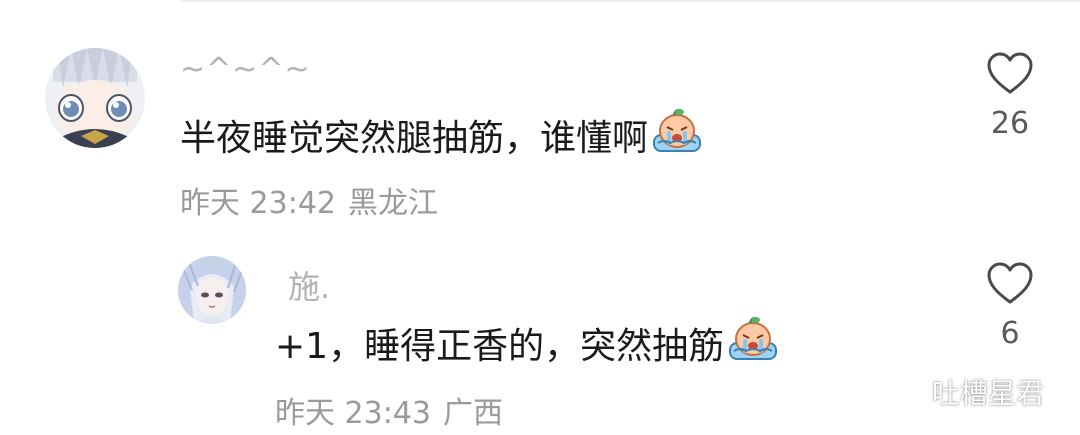 This screenshot has height=435, width=1080. What do you see at coordinates (414, 138) in the screenshot?
I see `comment-body: 半夜睡觉突然腿抽筋，谁懂啊` at bounding box center [414, 138].